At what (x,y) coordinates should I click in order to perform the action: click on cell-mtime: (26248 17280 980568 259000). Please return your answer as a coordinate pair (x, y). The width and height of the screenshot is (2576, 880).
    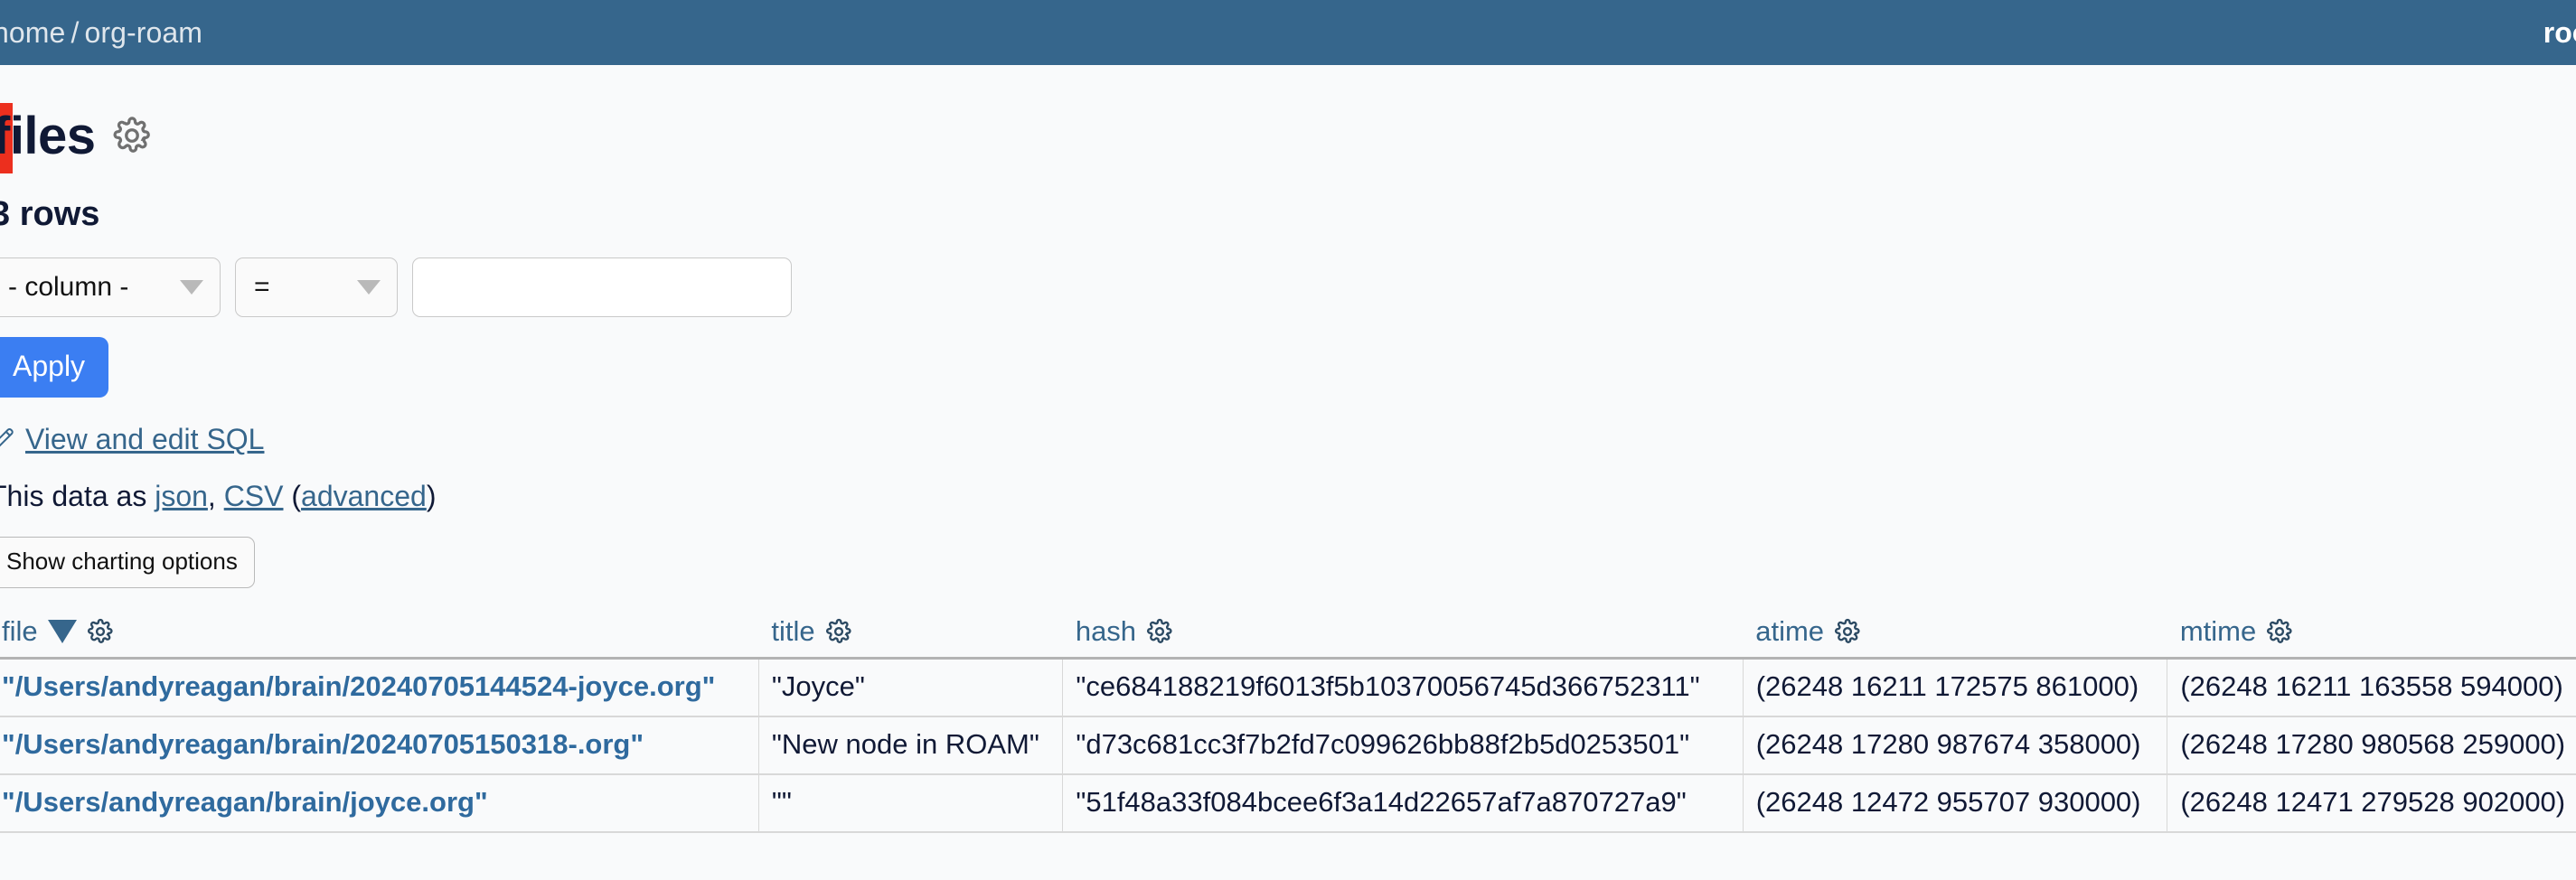
    Looking at the image, I should click on (2372, 745).